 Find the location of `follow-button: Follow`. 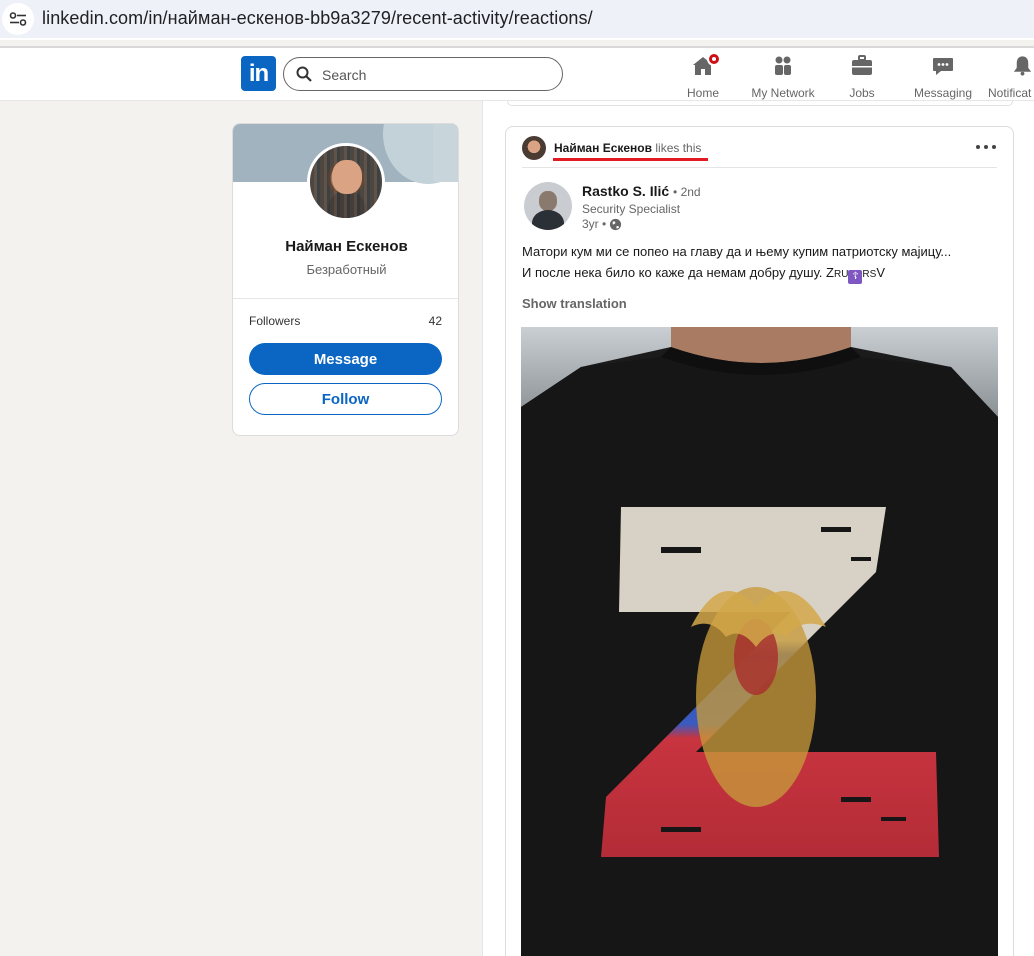

follow-button: Follow is located at coordinates (345, 399).